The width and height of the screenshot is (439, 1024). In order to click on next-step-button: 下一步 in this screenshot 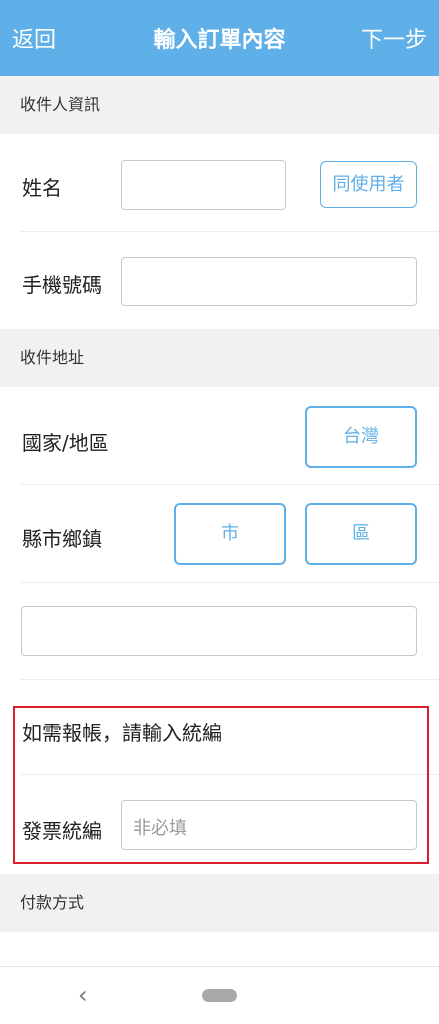, I will do `click(394, 38)`.